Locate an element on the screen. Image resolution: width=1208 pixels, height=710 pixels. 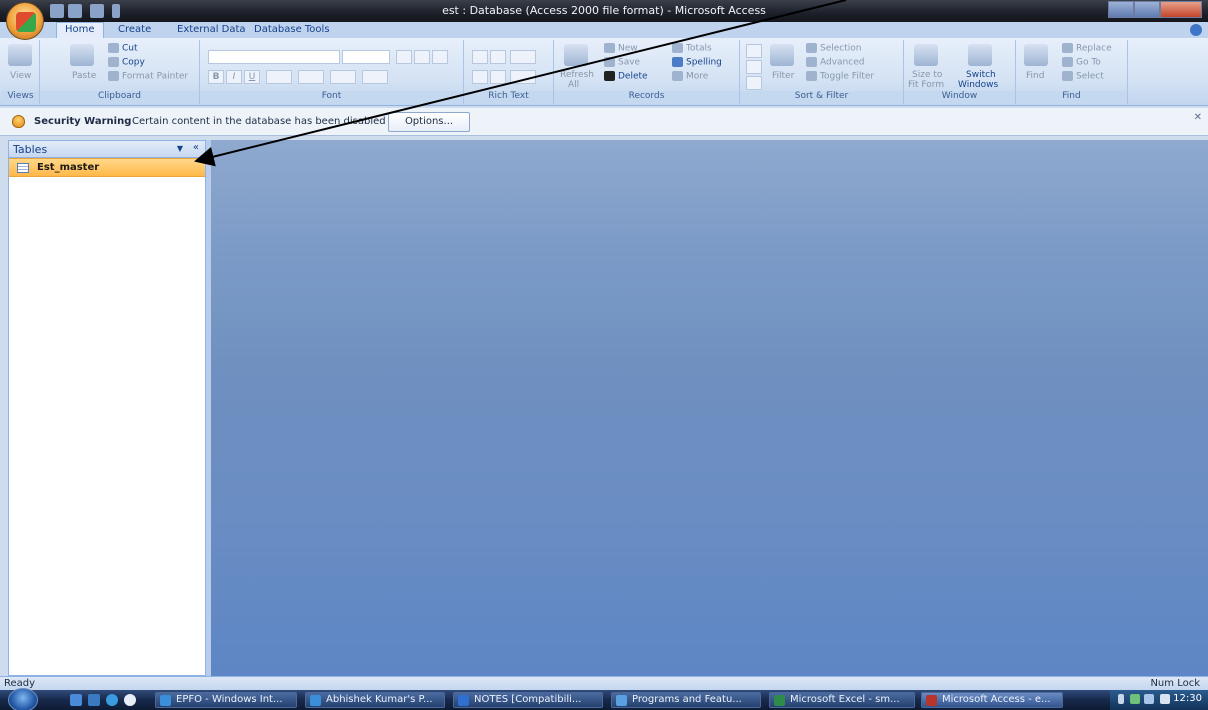
view-button: View is located at coordinates (20, 76).